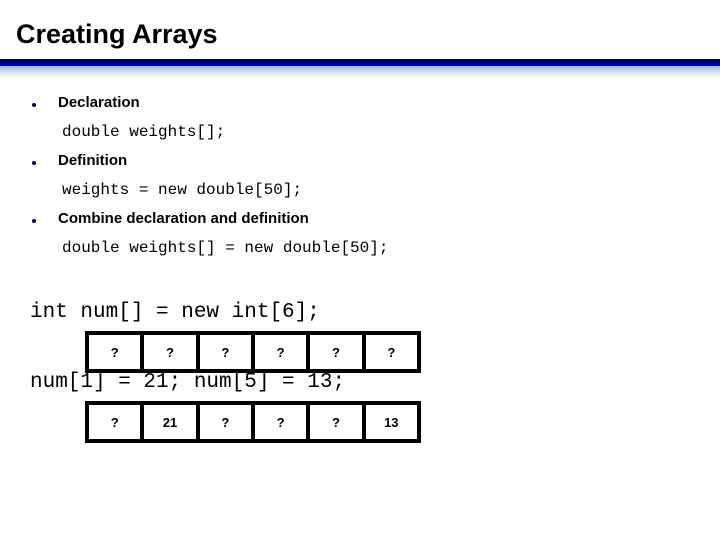  Describe the element at coordinates (117, 34) in the screenshot. I see `page-title: Creating Arrays` at that location.